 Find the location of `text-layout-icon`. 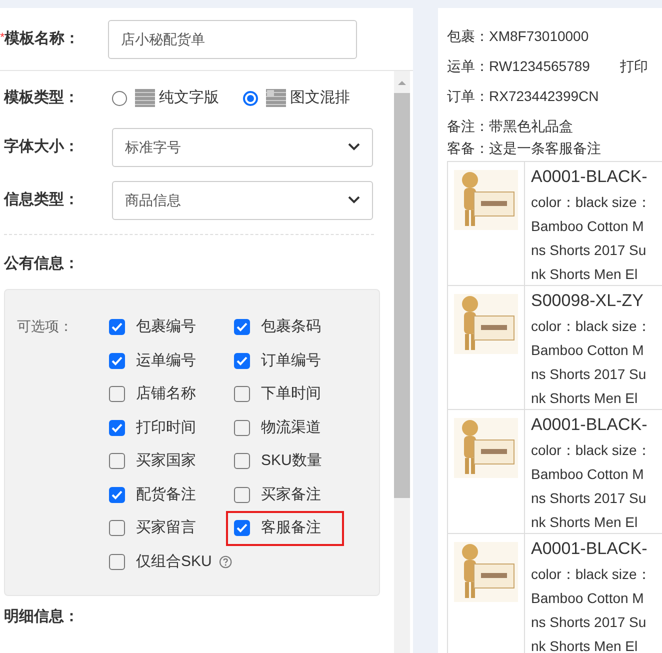

text-layout-icon is located at coordinates (145, 98).